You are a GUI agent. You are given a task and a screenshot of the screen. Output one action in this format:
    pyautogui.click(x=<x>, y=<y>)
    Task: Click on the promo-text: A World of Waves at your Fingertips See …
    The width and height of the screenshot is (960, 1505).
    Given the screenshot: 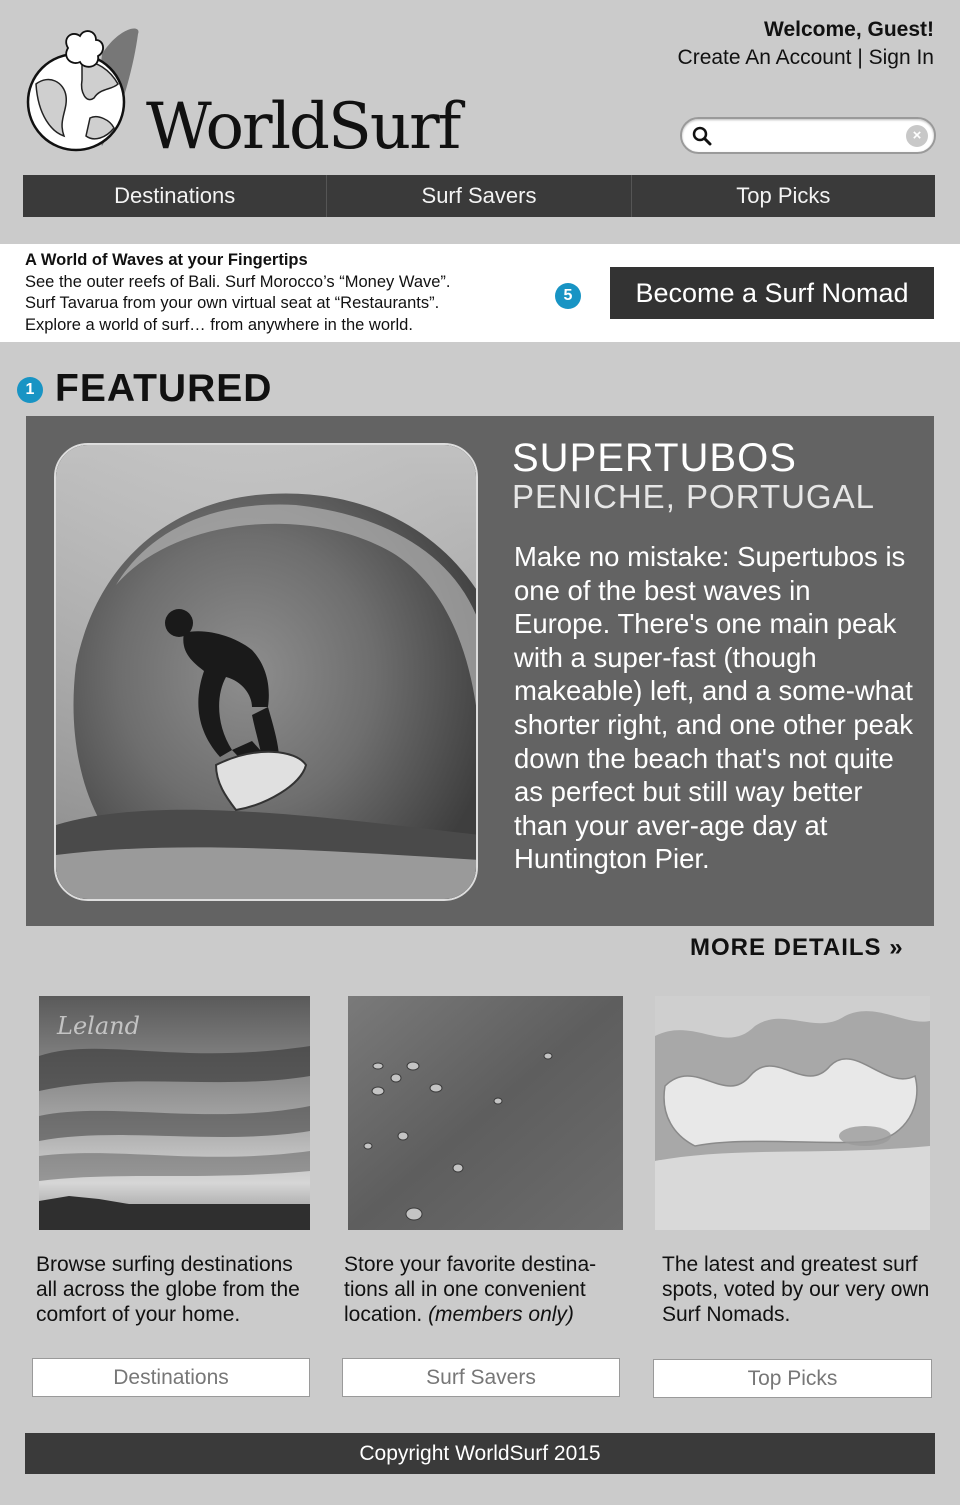 What is the action you would take?
    pyautogui.click(x=238, y=293)
    